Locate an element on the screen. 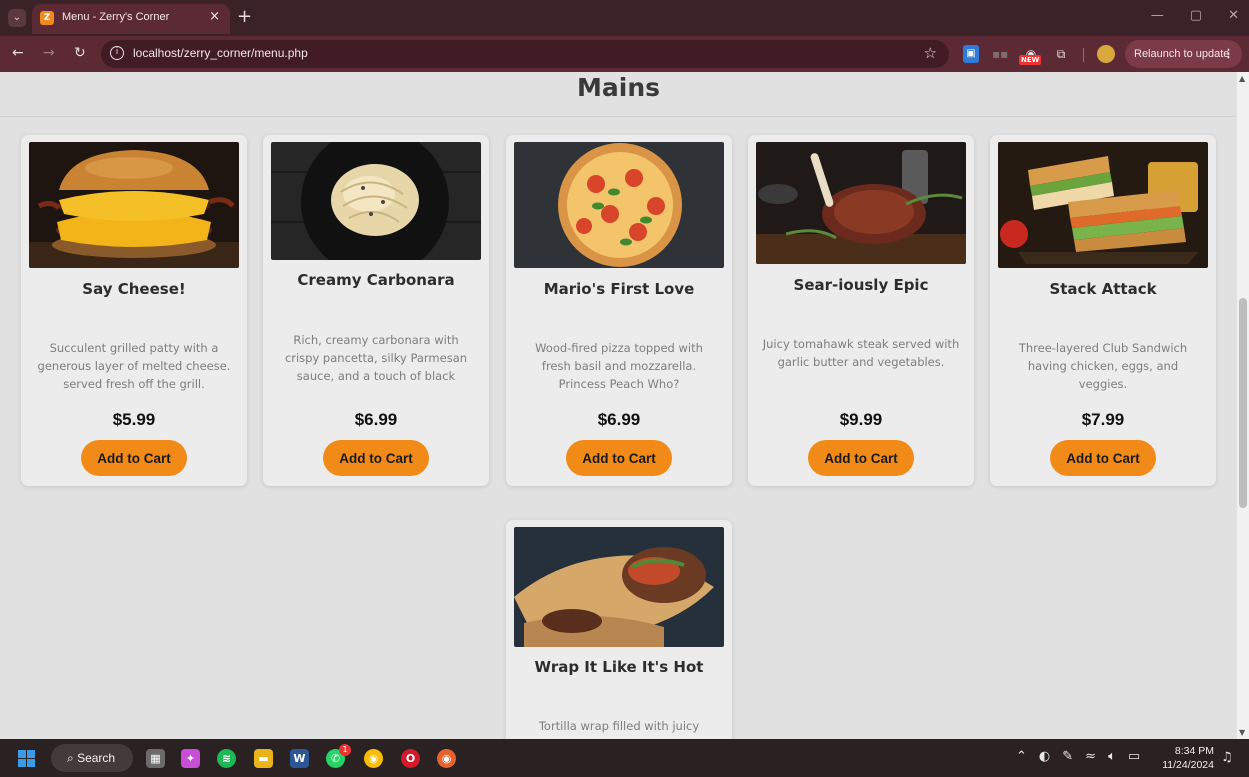 This screenshot has height=777, width=1249. item-name: Sear-iously Epic is located at coordinates (861, 285).